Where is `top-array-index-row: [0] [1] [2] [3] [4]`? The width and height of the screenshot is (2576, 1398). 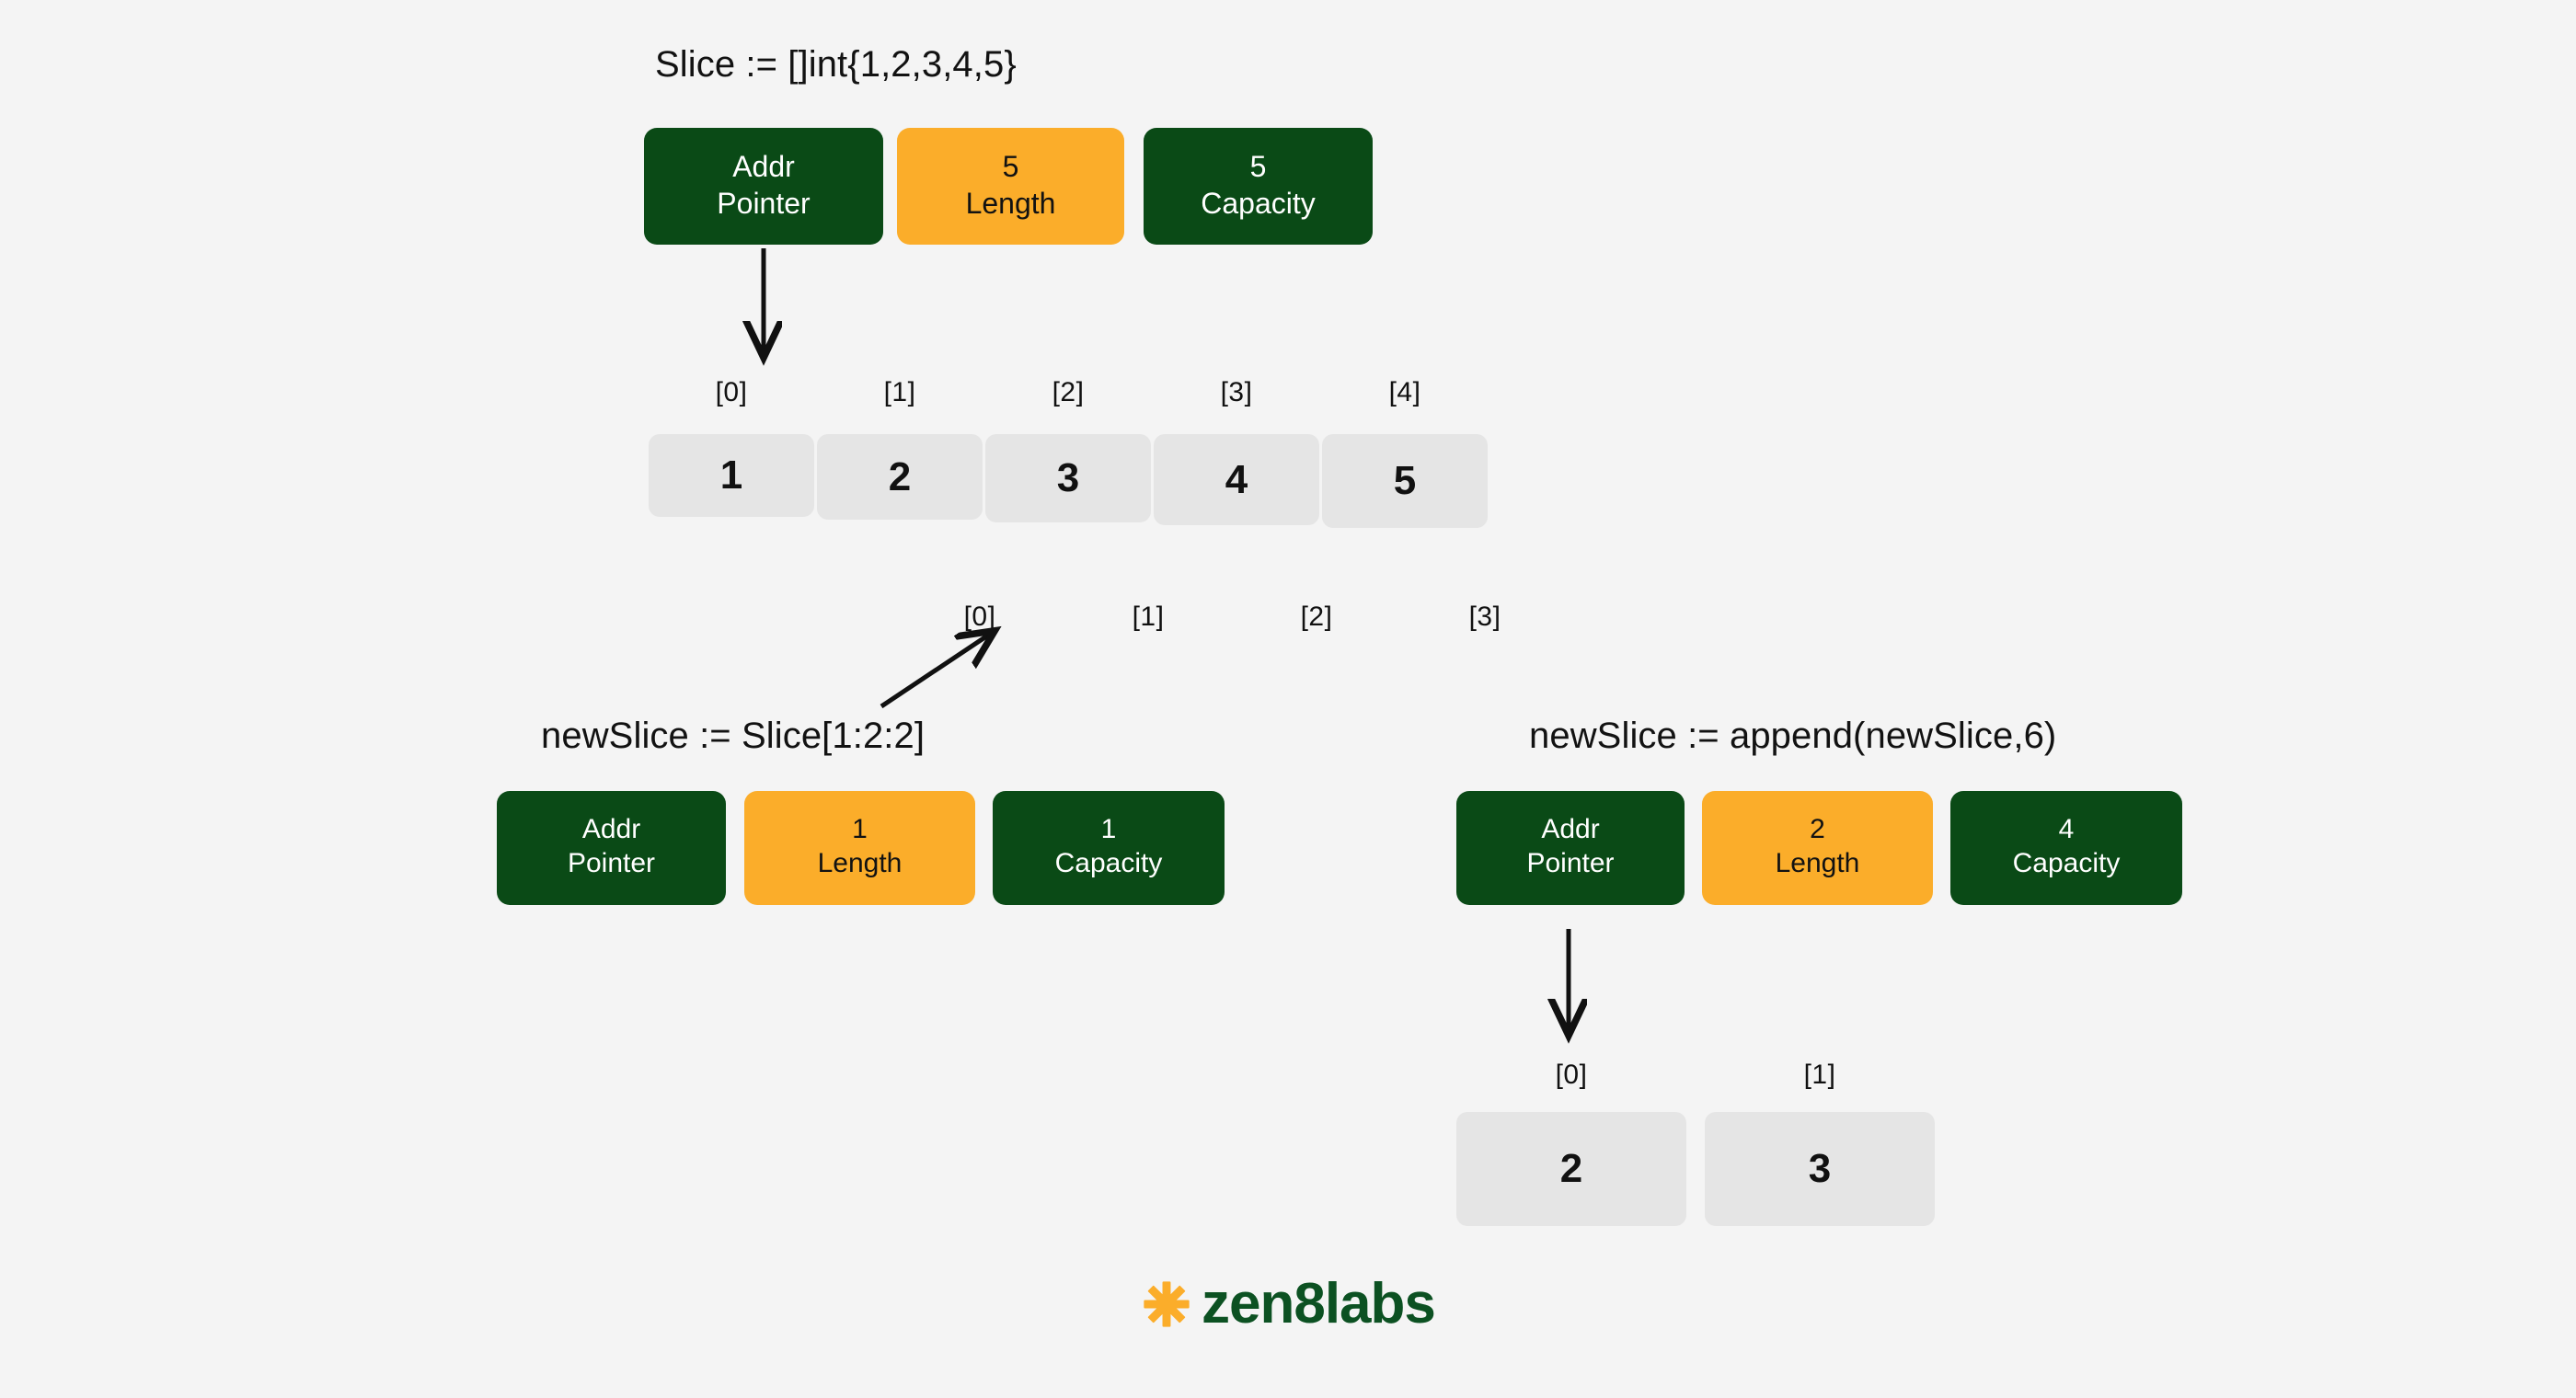 top-array-index-row: [0] [1] [2] [3] [4] is located at coordinates (1068, 392).